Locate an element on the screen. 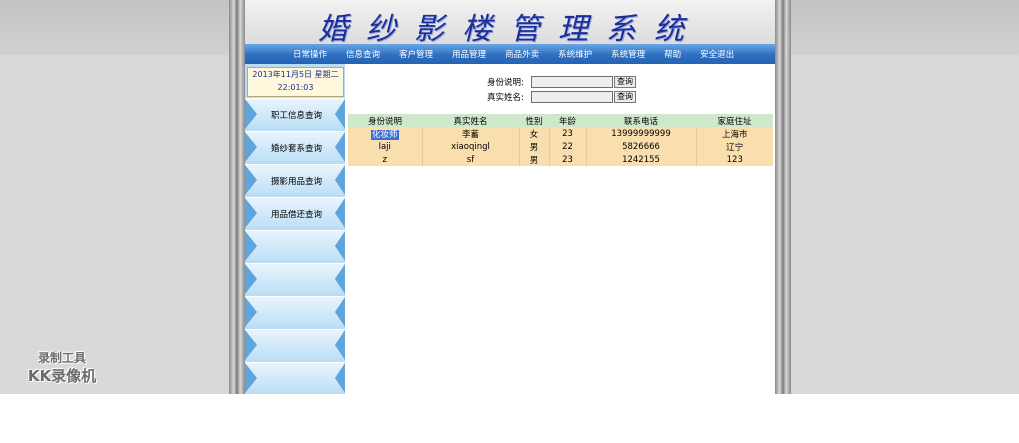 The height and width of the screenshot is (443, 1019). table-cell: z is located at coordinates (384, 159).